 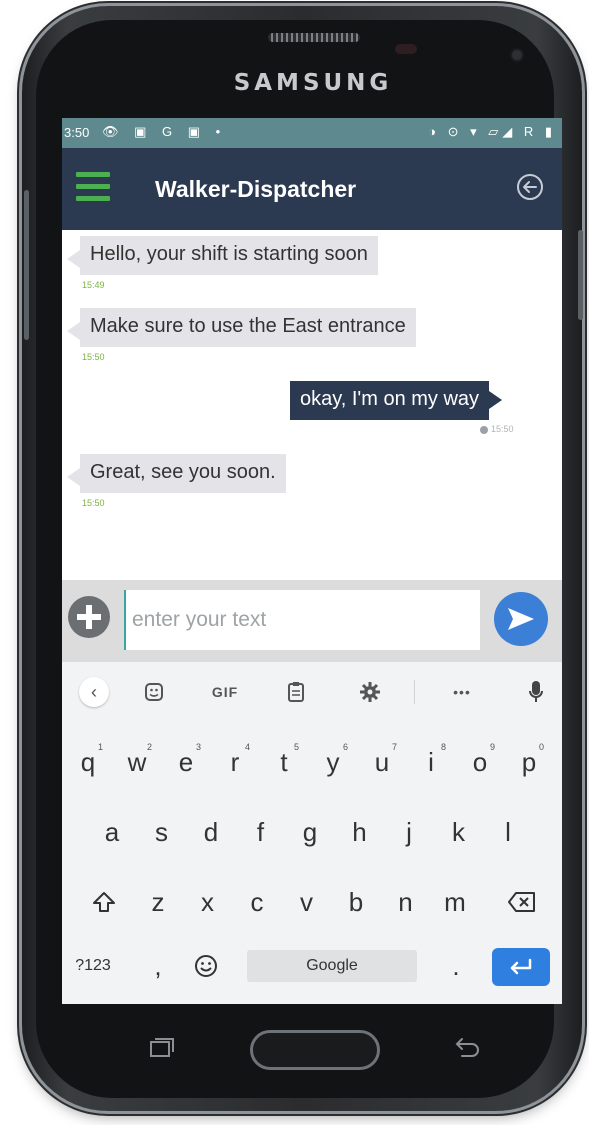 I want to click on gear-icon, so click(x=370, y=692).